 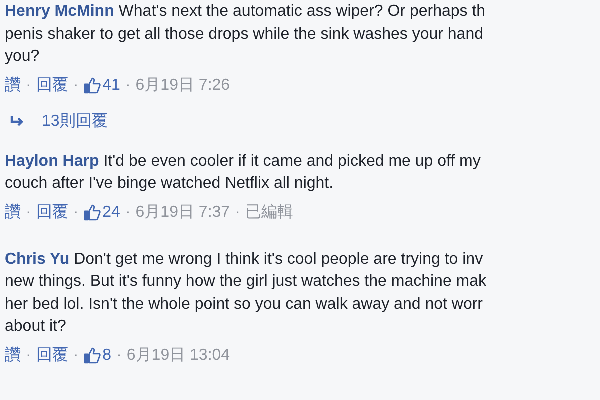 I want to click on like-count: 41, so click(x=111, y=85).